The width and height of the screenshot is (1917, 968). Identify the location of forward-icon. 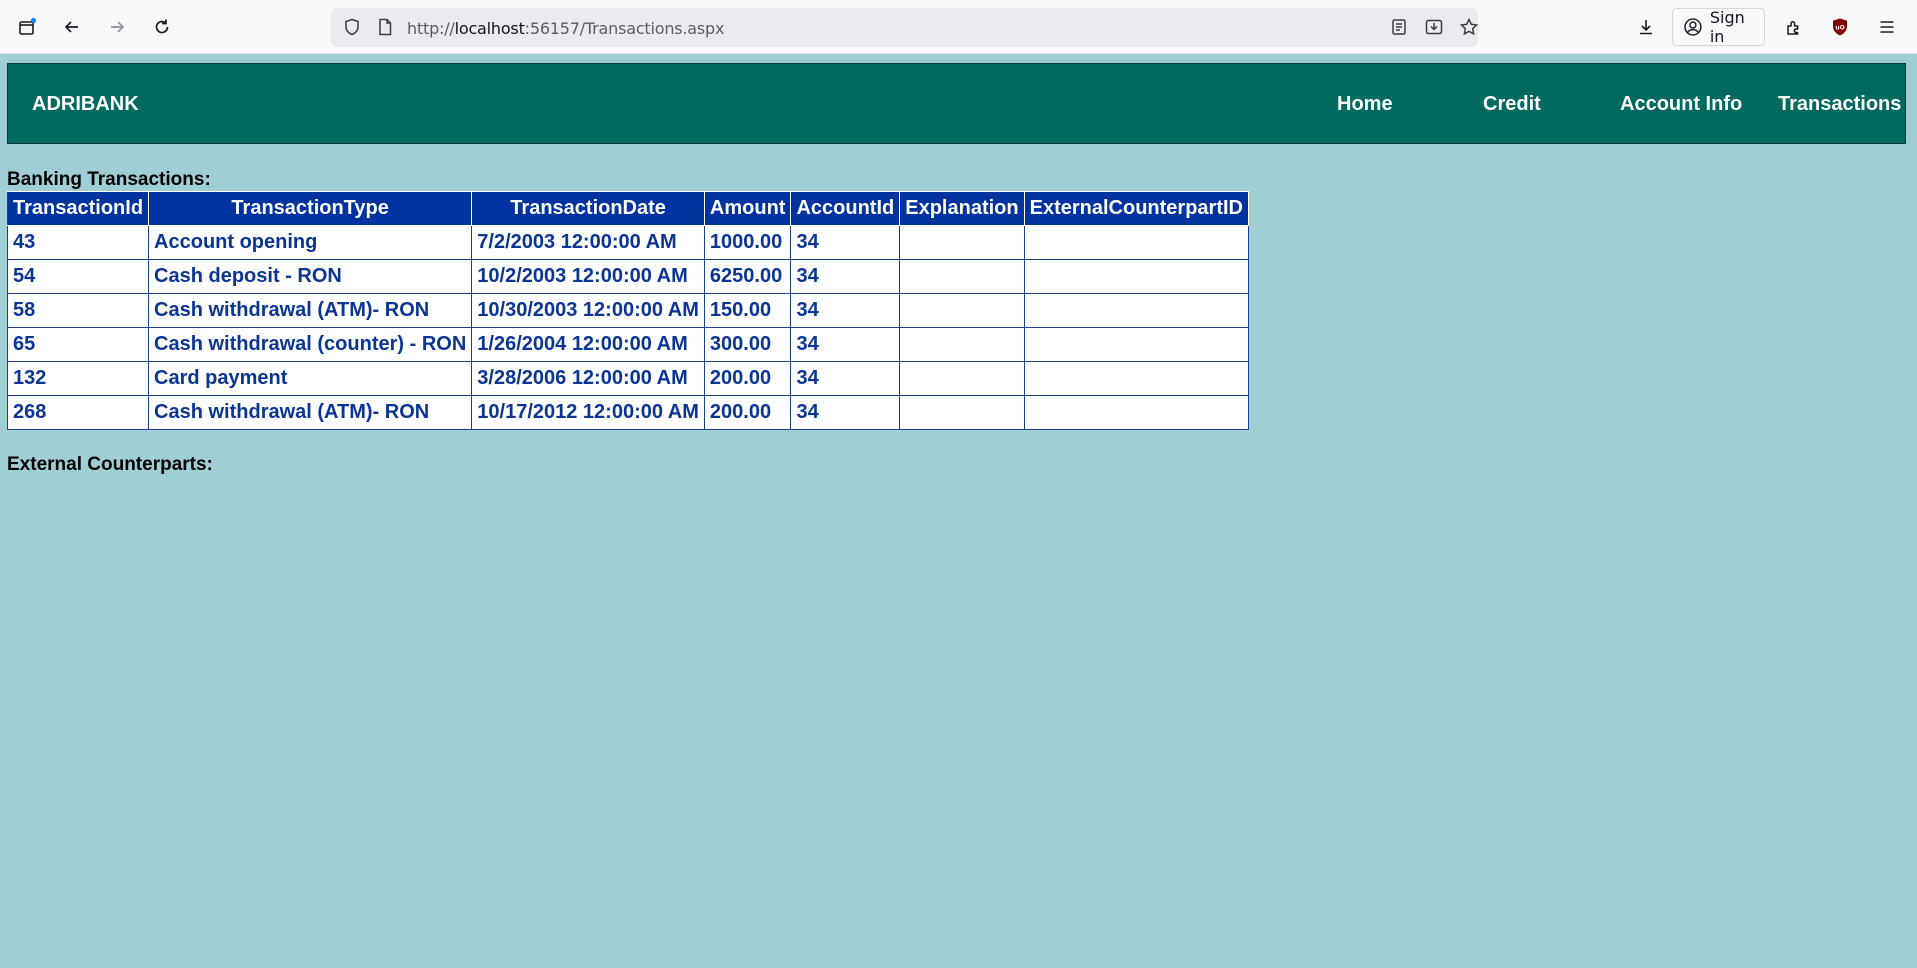
(117, 27).